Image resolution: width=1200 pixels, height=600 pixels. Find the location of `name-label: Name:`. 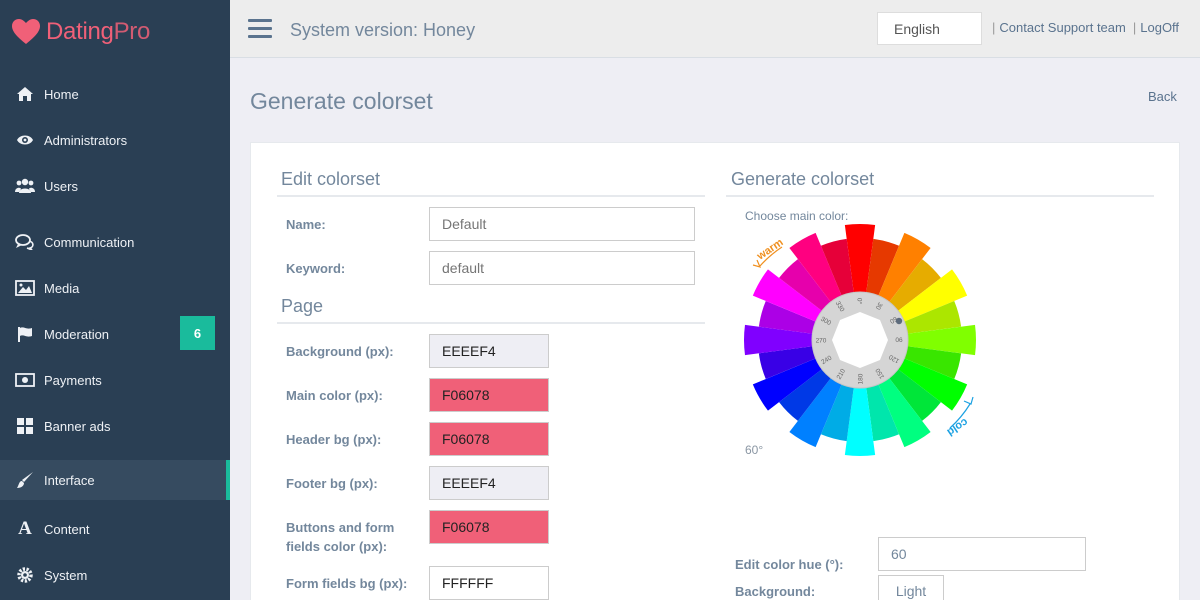

name-label: Name: is located at coordinates (306, 224).